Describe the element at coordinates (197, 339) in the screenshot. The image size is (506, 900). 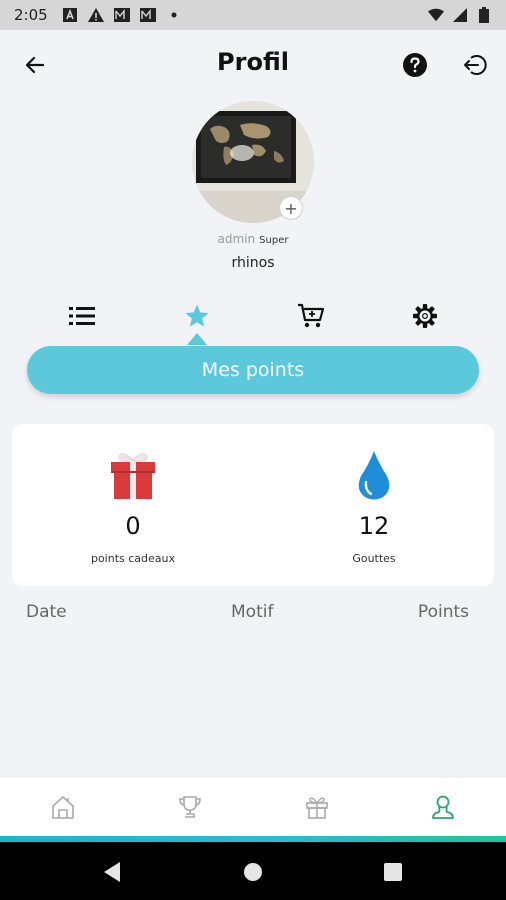
I see `active-tab-pointer` at that location.